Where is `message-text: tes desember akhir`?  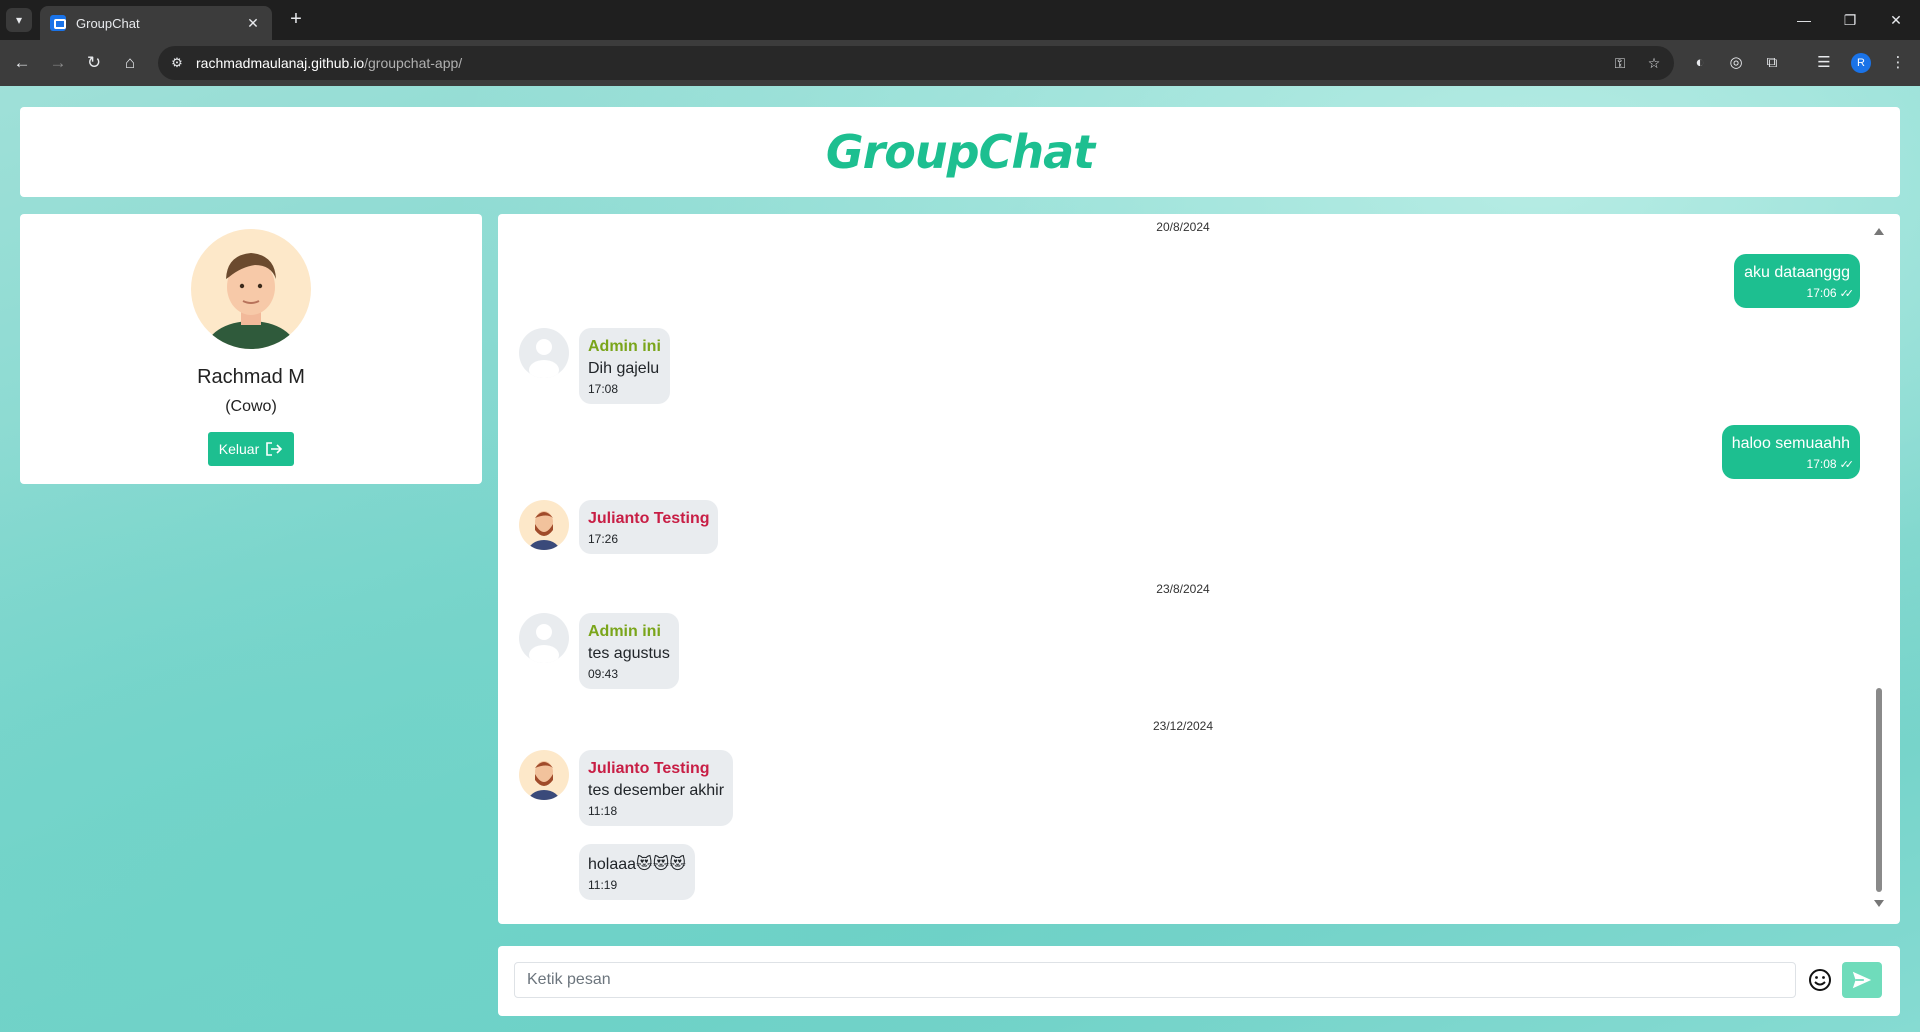 message-text: tes desember akhir is located at coordinates (656, 790).